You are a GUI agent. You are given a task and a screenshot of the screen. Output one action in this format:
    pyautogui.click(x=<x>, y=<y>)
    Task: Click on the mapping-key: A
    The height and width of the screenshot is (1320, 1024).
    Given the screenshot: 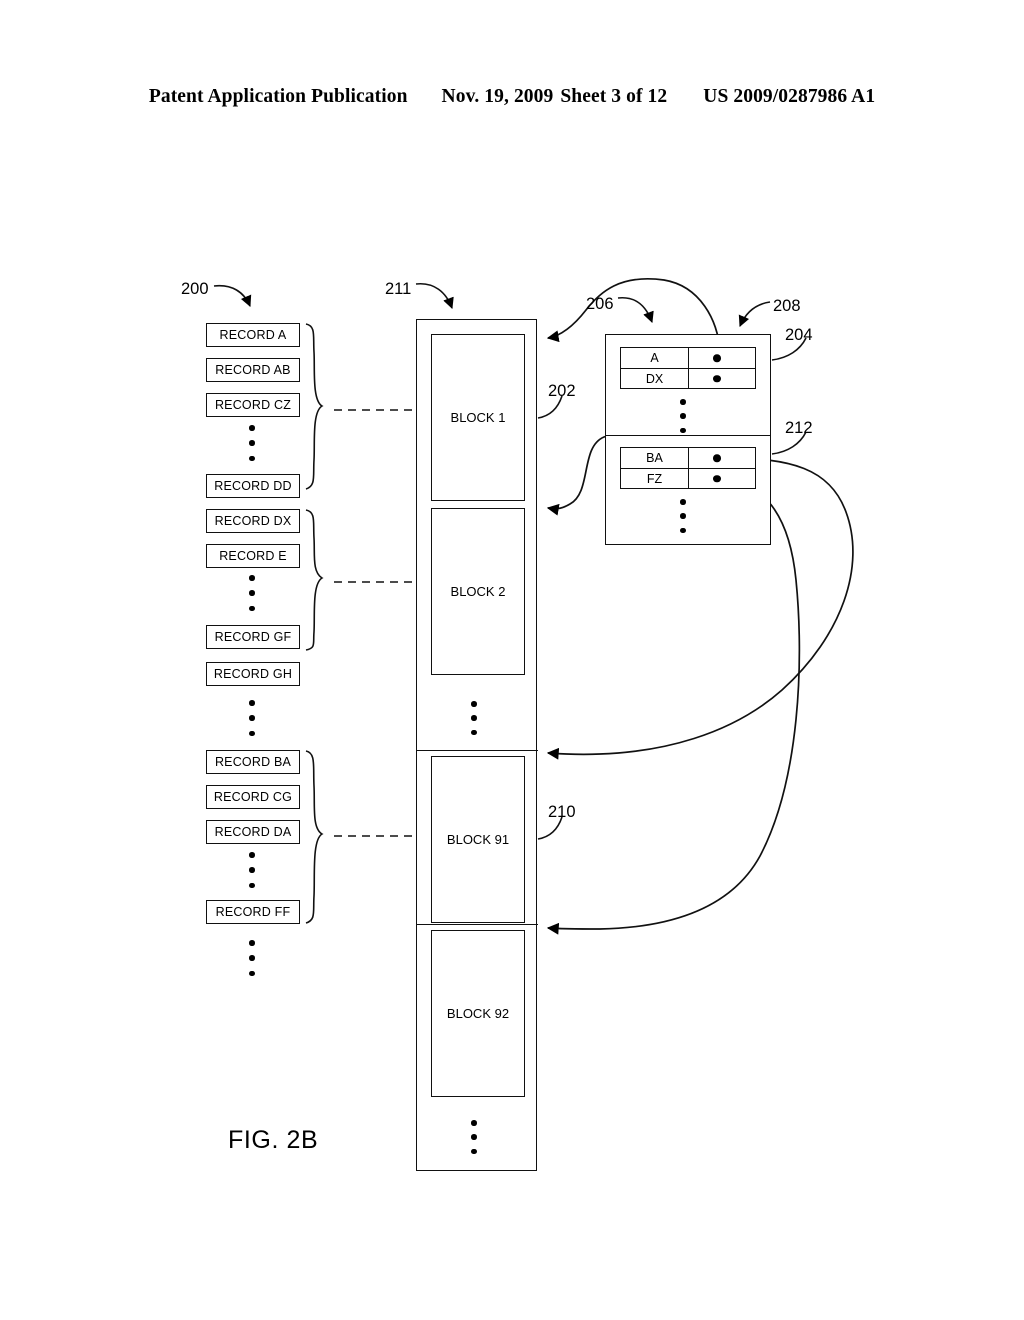 What is the action you would take?
    pyautogui.click(x=655, y=358)
    